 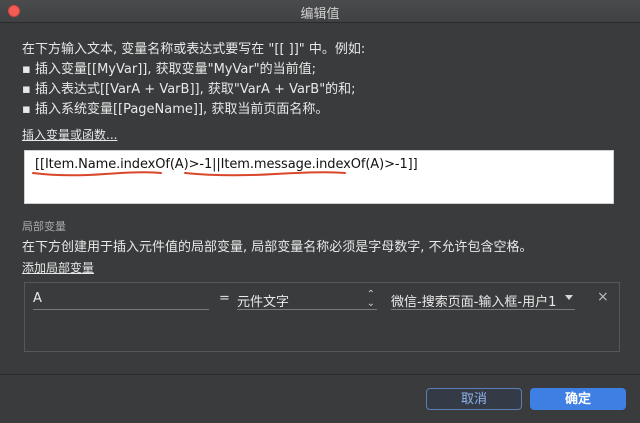 What do you see at coordinates (194, 49) in the screenshot?
I see `instruction-line: 在下方输入文本, 变量名称或表达式要写在 "[[ ]]" 中。例如:` at bounding box center [194, 49].